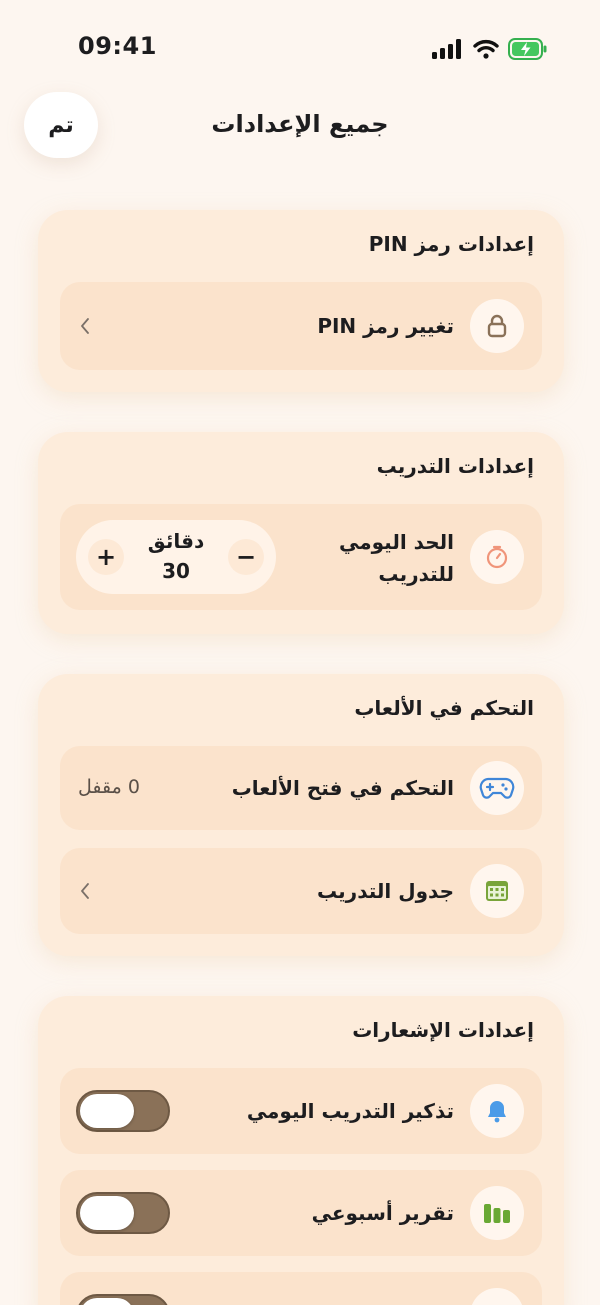 The width and height of the screenshot is (600, 1305). I want to click on wifi-icon, so click(486, 49).